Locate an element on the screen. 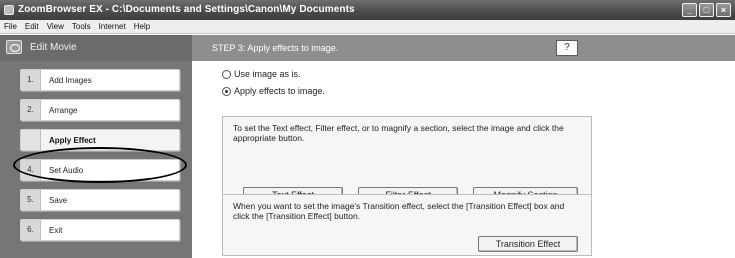 Image resolution: width=735 pixels, height=258 pixels. menu-internet: Internet is located at coordinates (112, 26).